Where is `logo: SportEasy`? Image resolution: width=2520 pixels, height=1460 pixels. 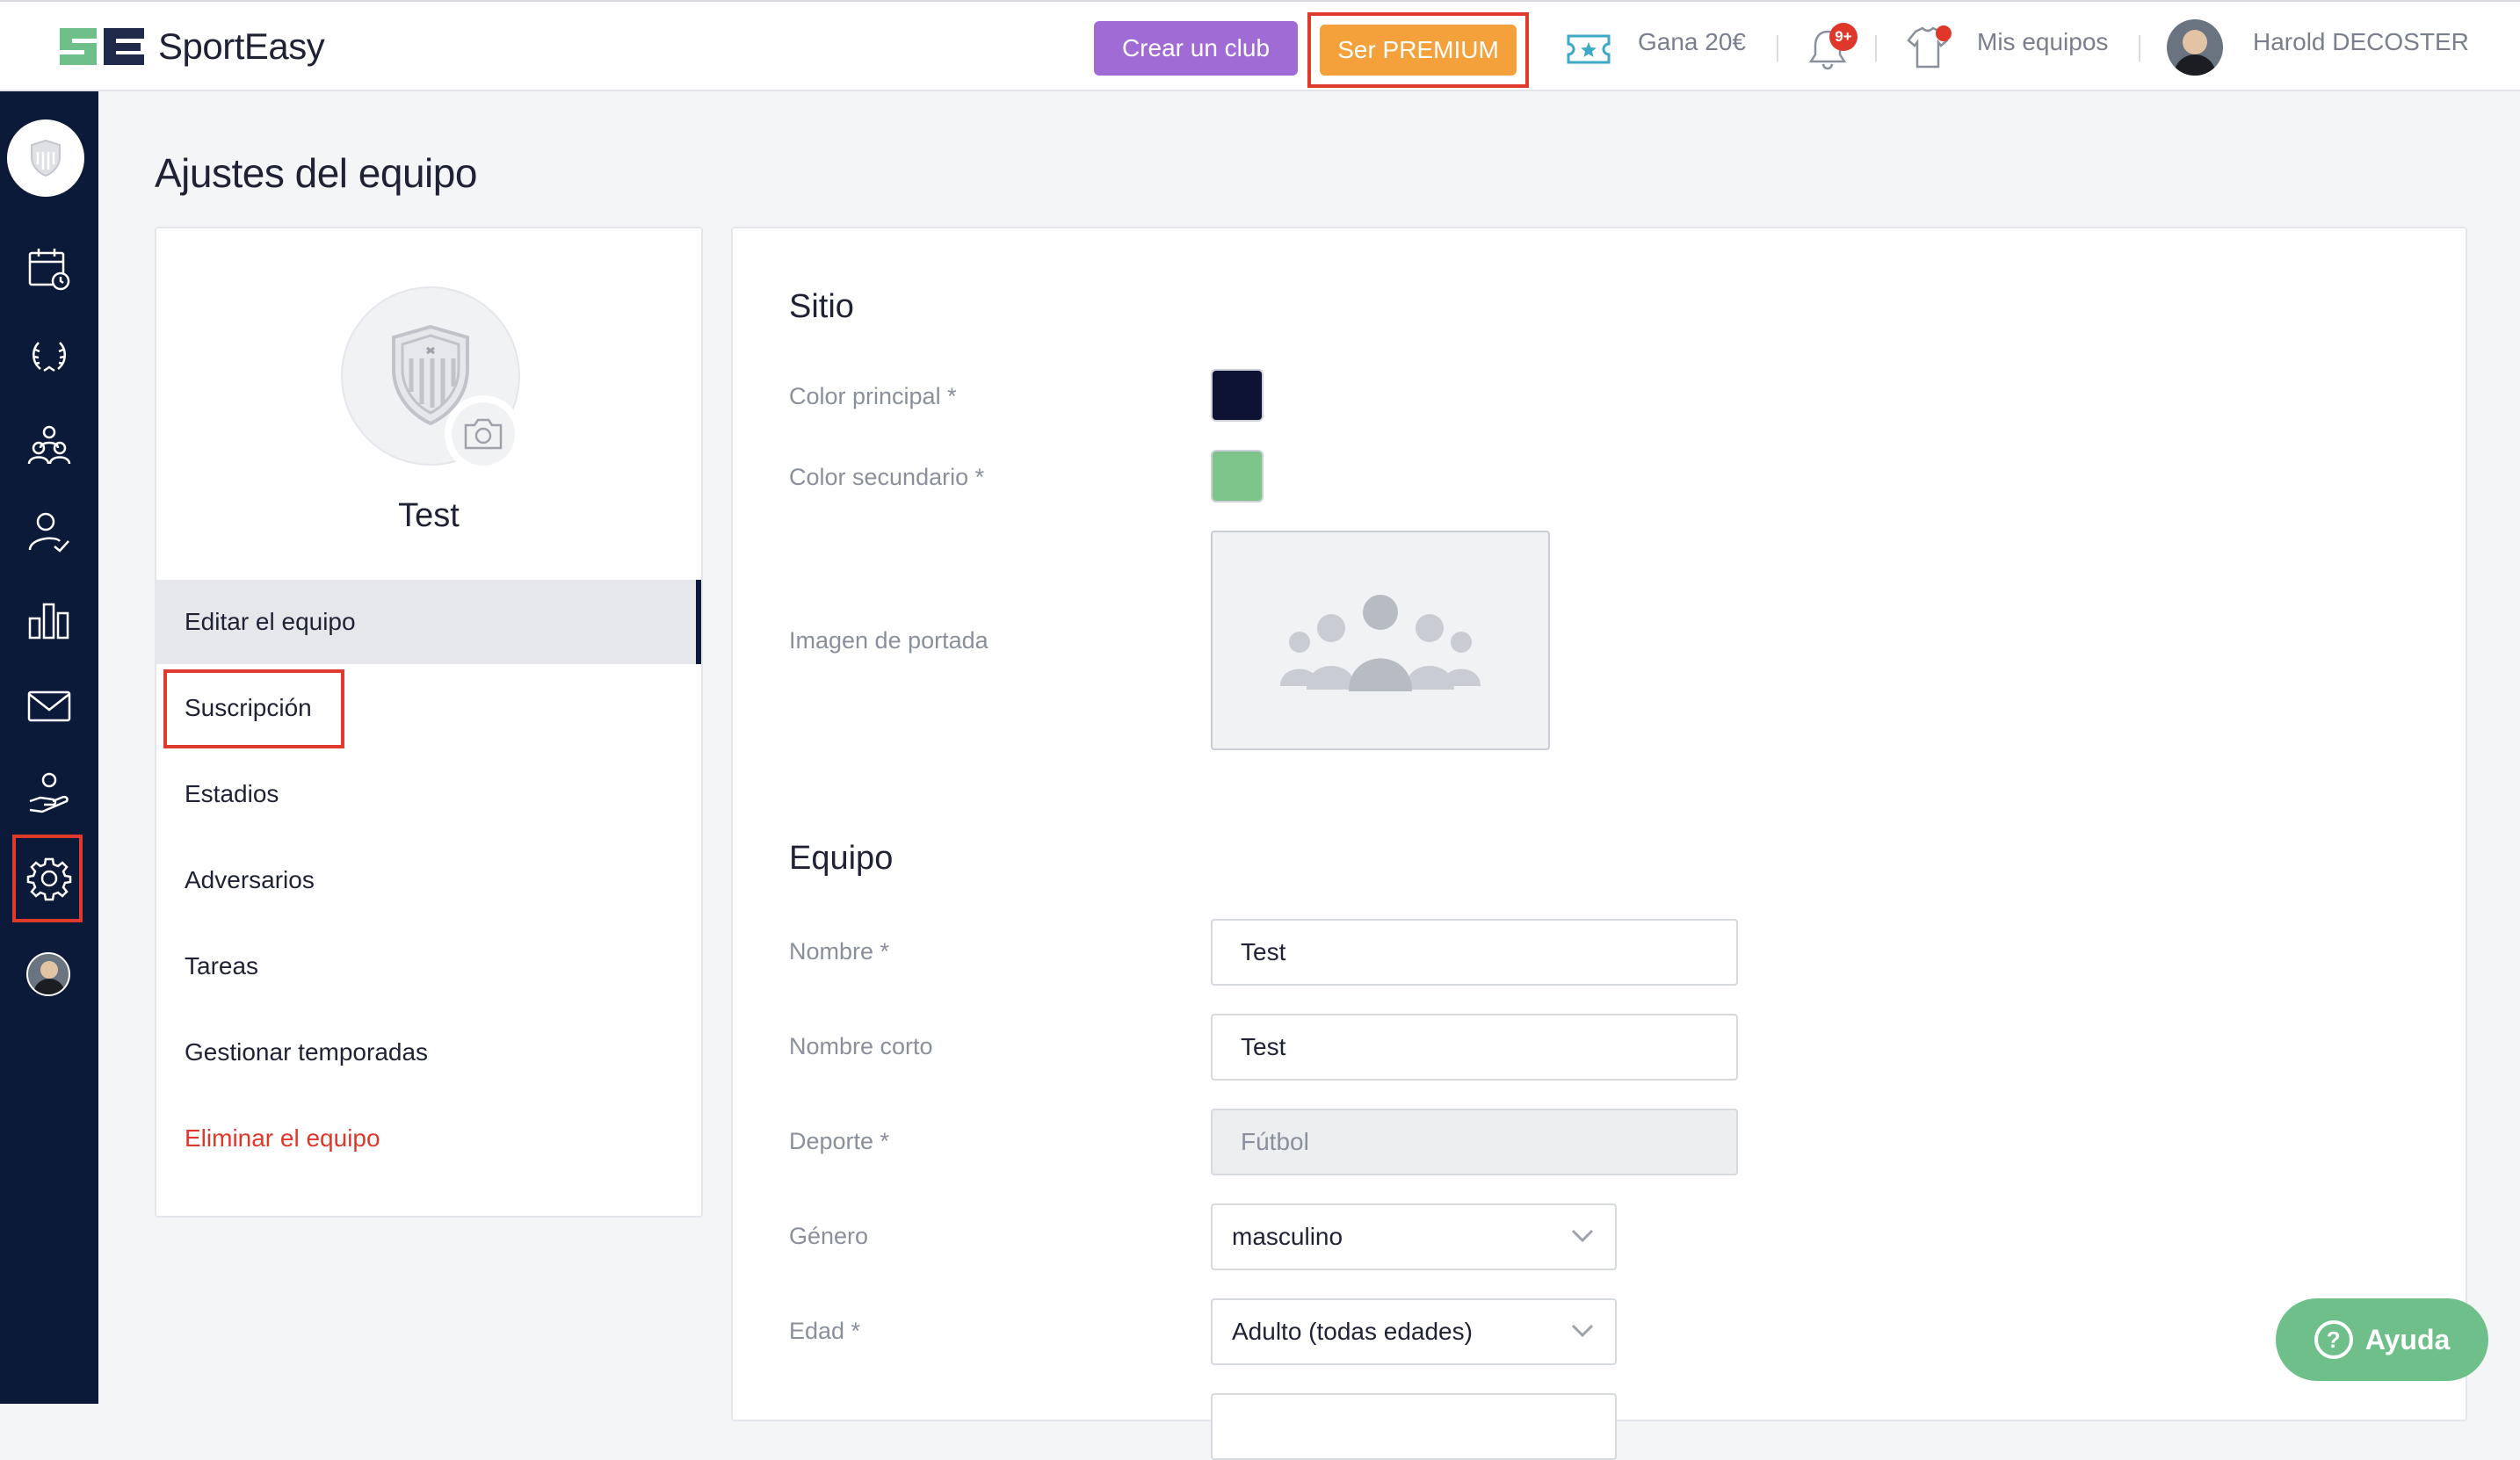 logo: SportEasy is located at coordinates (190, 47).